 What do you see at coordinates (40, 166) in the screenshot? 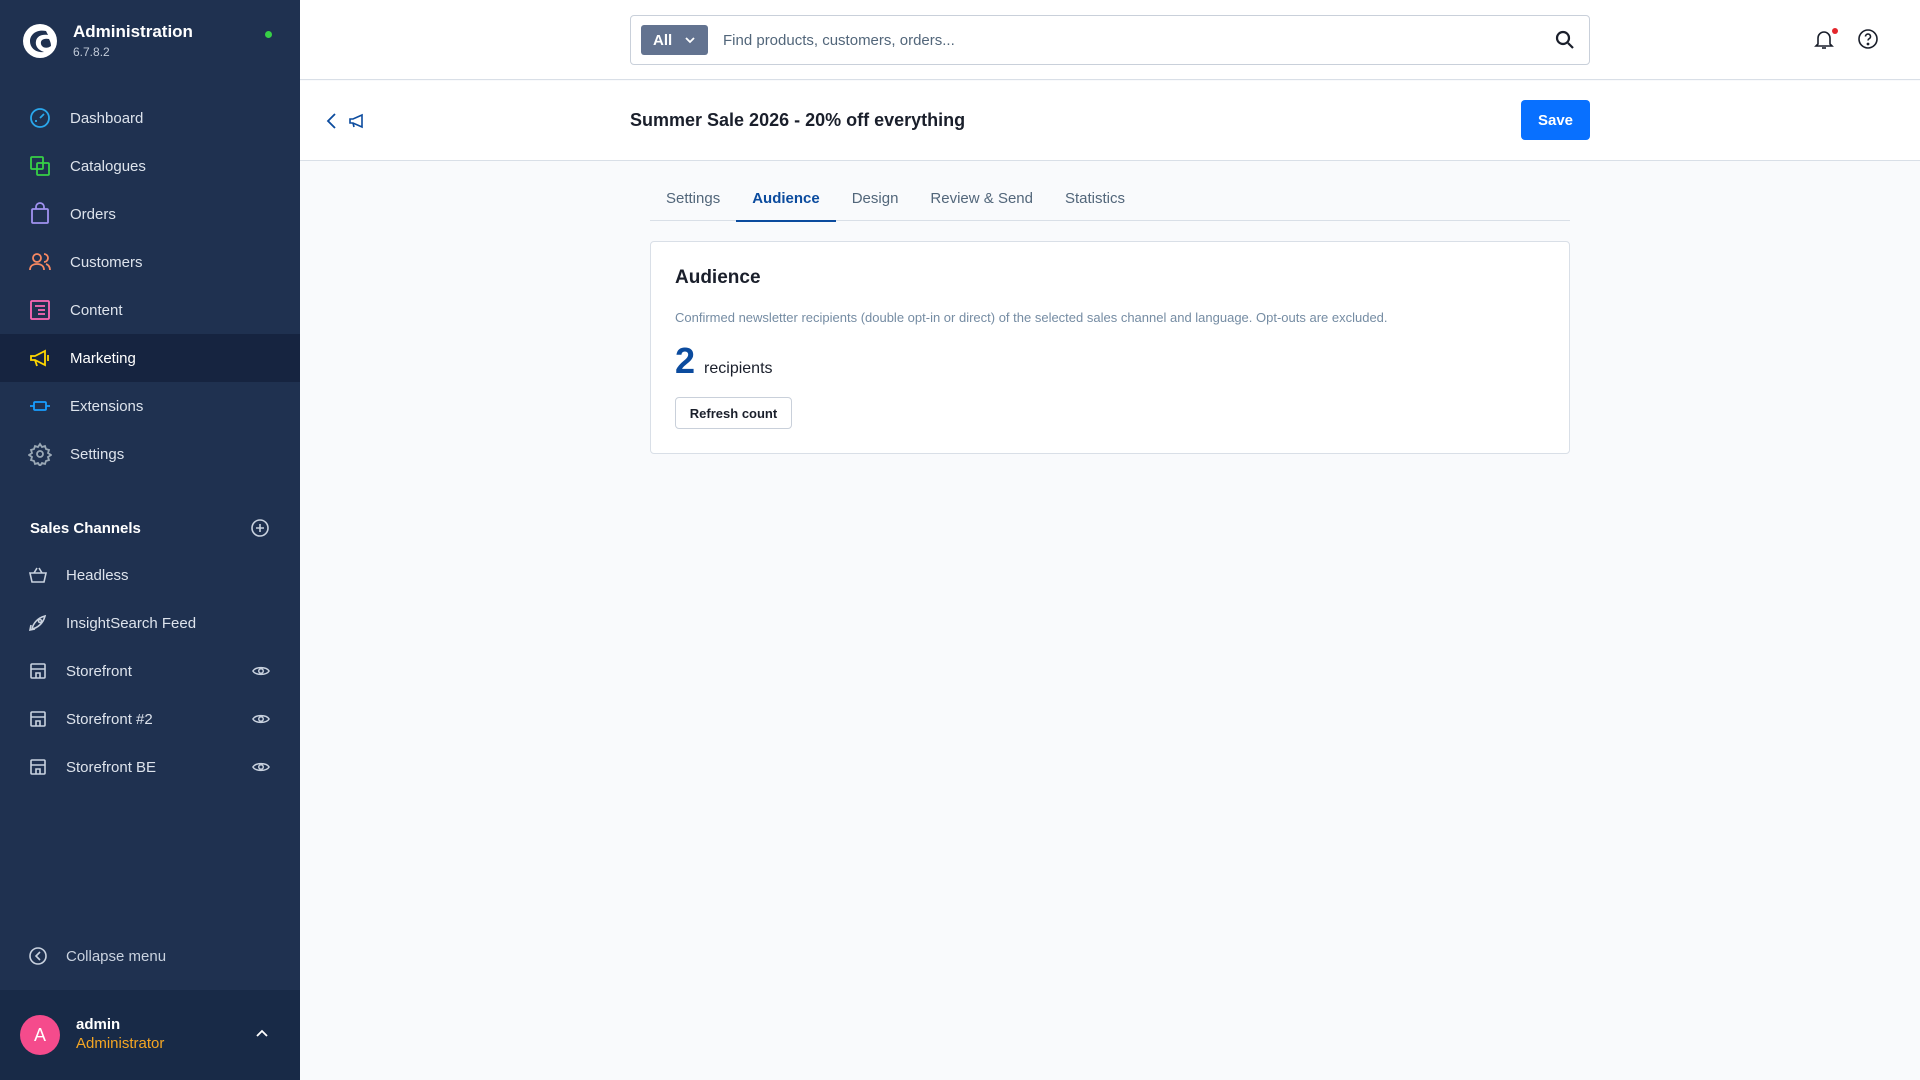
I see `catalogues-icon` at bounding box center [40, 166].